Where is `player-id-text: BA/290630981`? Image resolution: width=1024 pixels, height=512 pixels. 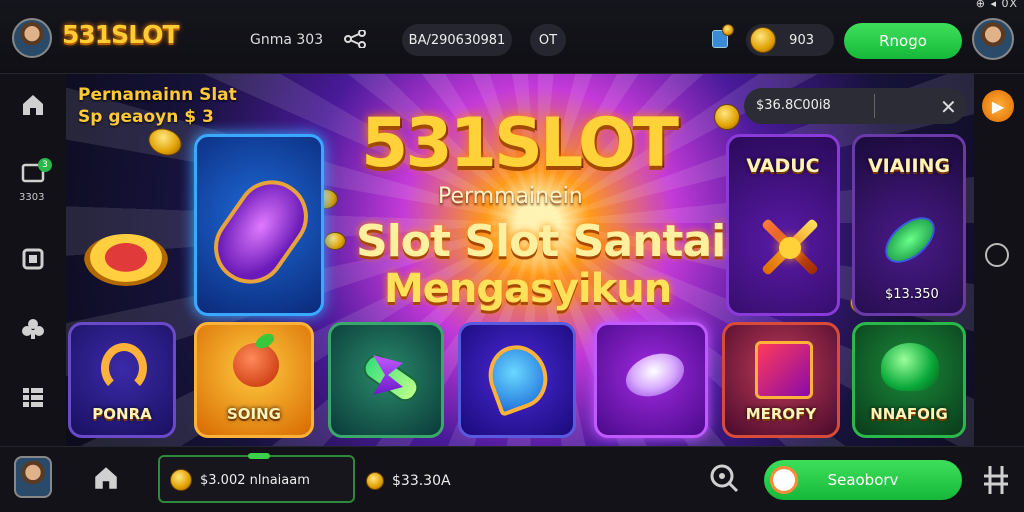
player-id-text: BA/290630981 is located at coordinates (457, 40).